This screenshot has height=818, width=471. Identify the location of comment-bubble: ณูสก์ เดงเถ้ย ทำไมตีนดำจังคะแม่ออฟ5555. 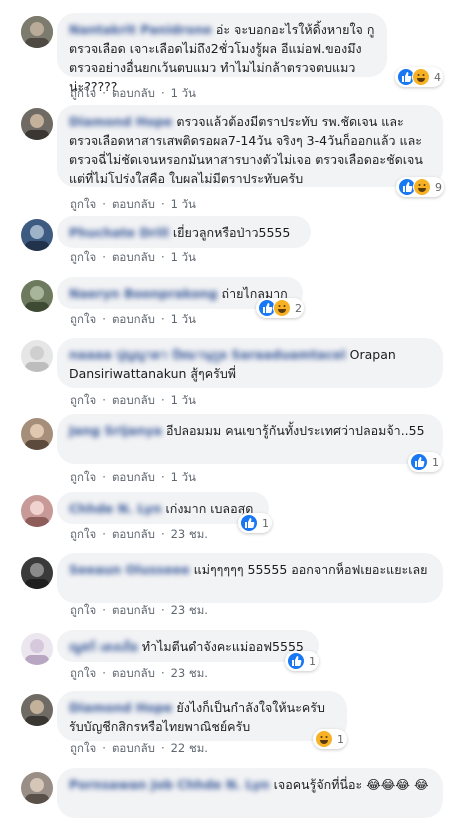
(188, 646).